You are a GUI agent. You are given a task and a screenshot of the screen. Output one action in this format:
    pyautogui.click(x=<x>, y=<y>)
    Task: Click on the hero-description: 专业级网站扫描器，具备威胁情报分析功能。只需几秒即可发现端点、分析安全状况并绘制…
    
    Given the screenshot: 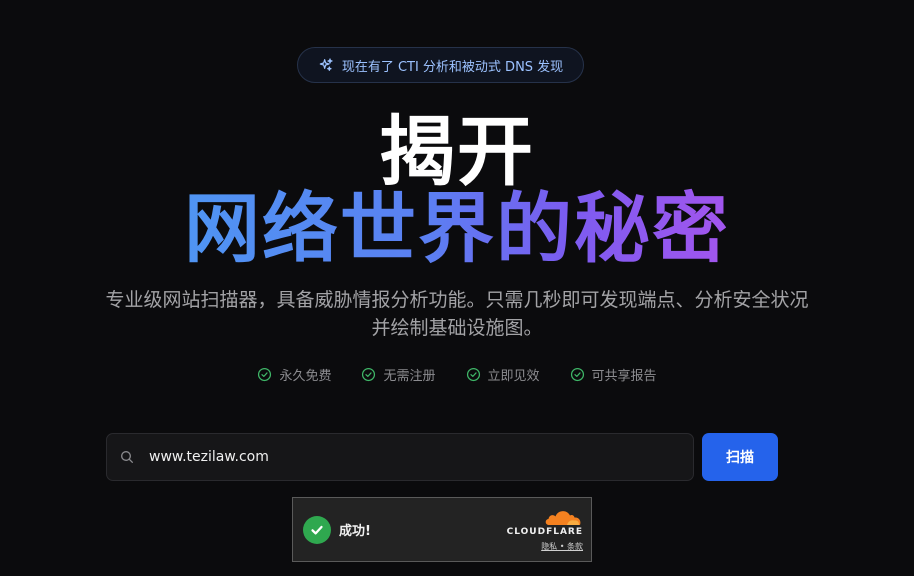 What is the action you would take?
    pyautogui.click(x=457, y=314)
    